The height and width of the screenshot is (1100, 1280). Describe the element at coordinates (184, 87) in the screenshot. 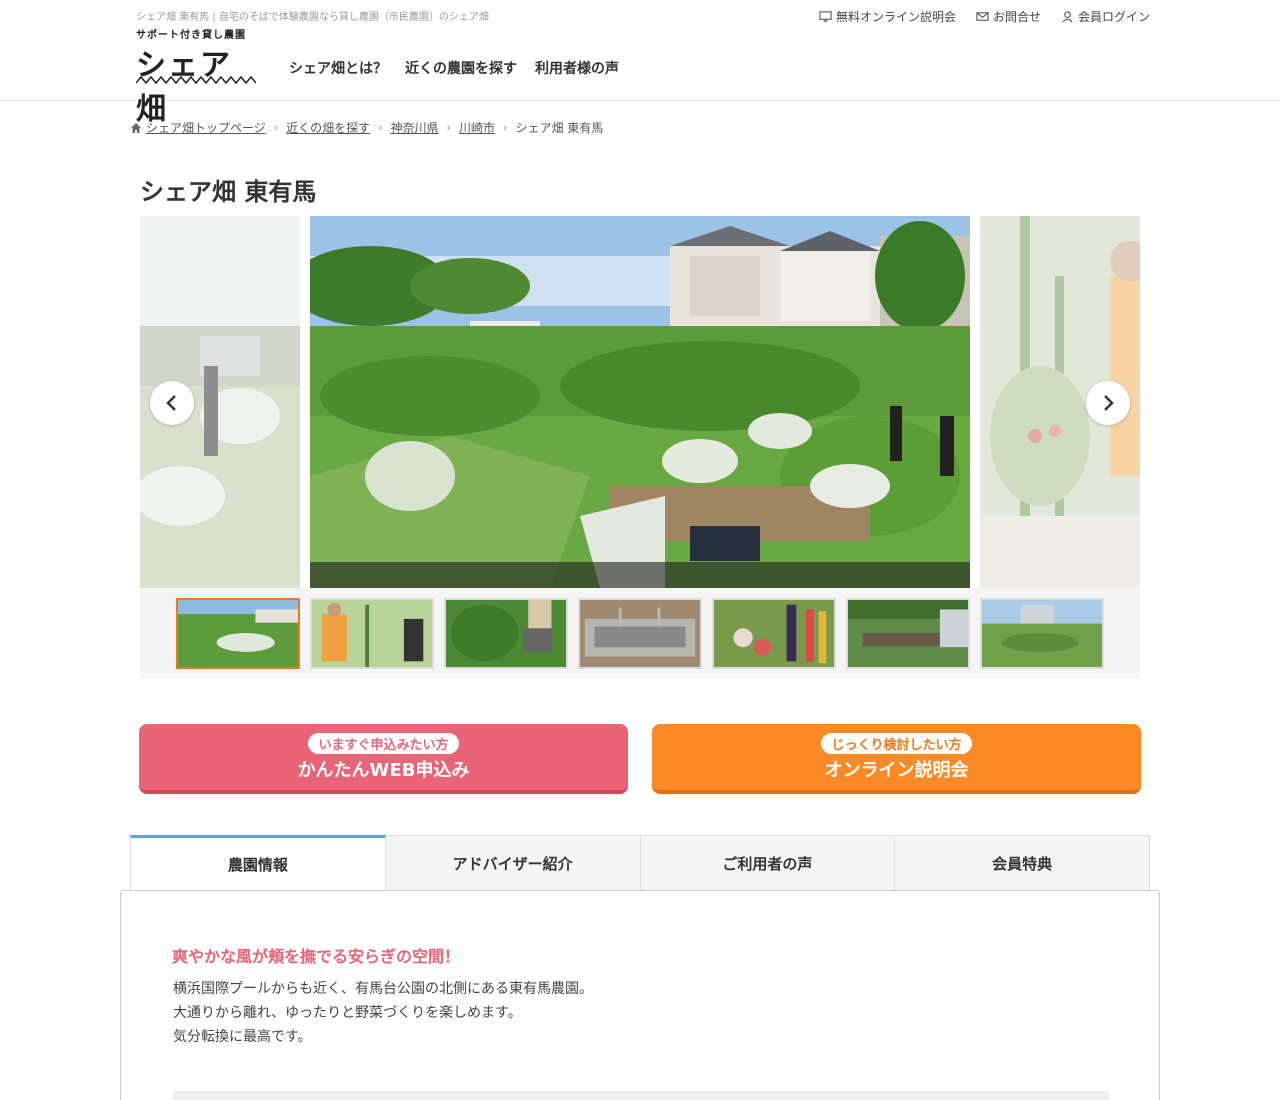

I see `logo-title: シェア畑` at that location.